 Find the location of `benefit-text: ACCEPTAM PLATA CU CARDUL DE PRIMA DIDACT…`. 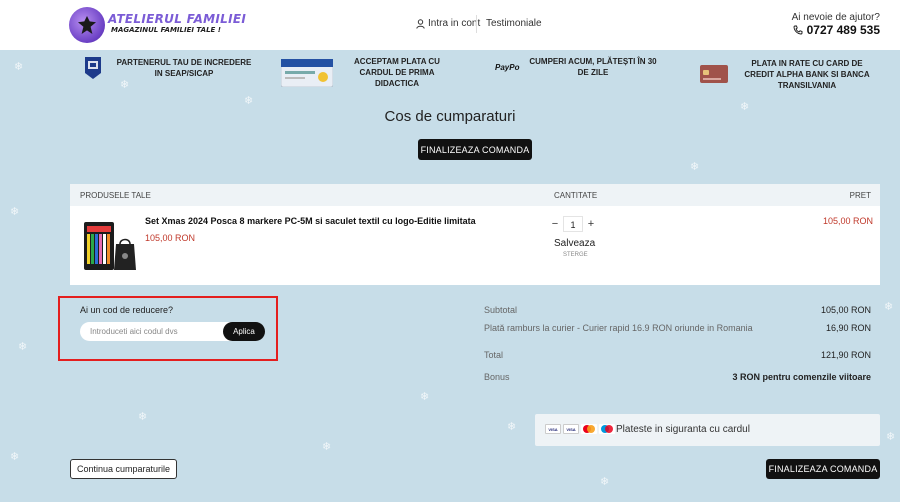

benefit-text: ACCEPTAM PLATA CU CARDUL DE PRIMA DIDACT… is located at coordinates (397, 72).